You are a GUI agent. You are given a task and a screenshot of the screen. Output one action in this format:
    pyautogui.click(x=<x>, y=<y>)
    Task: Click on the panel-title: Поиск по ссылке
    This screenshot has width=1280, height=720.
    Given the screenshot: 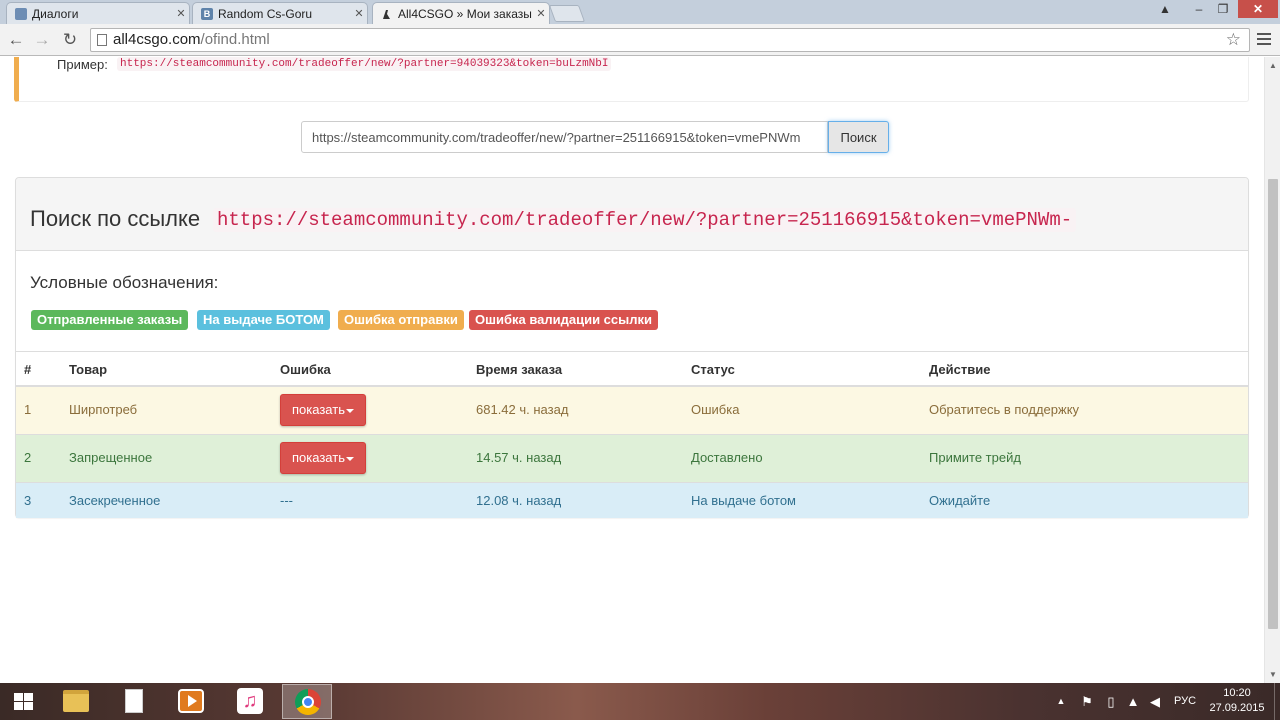 What is the action you would take?
    pyautogui.click(x=115, y=218)
    